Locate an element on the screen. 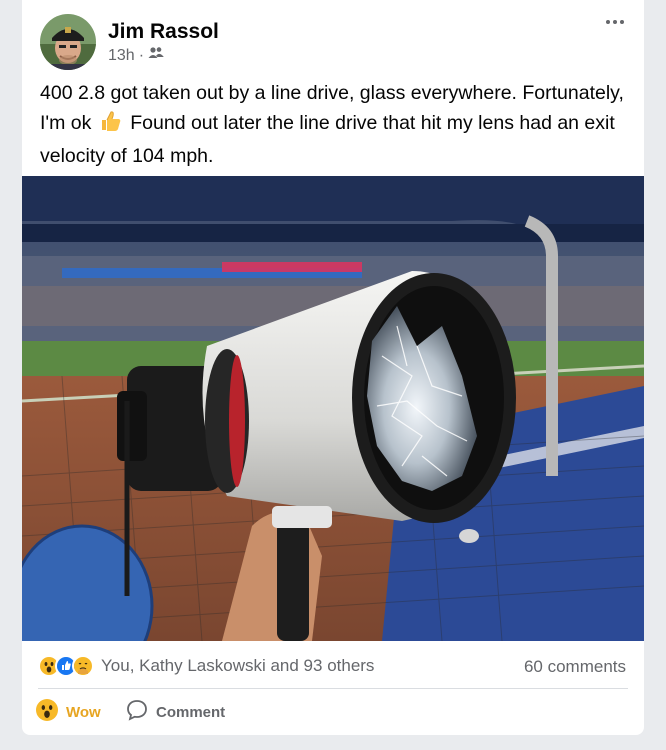  comment-bubble-icon is located at coordinates (137, 712).